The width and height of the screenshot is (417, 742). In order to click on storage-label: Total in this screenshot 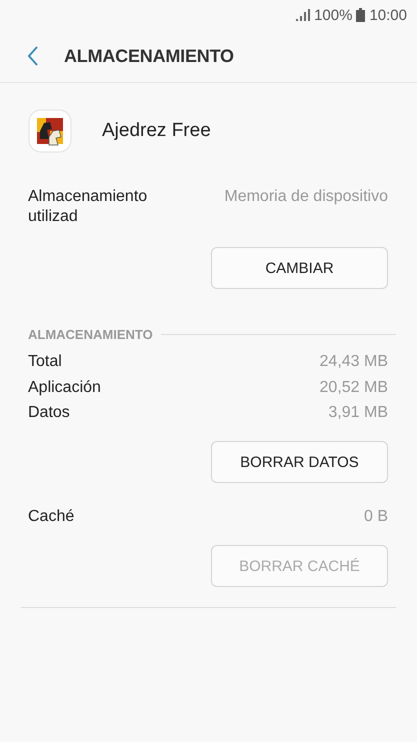, I will do `click(45, 362)`.